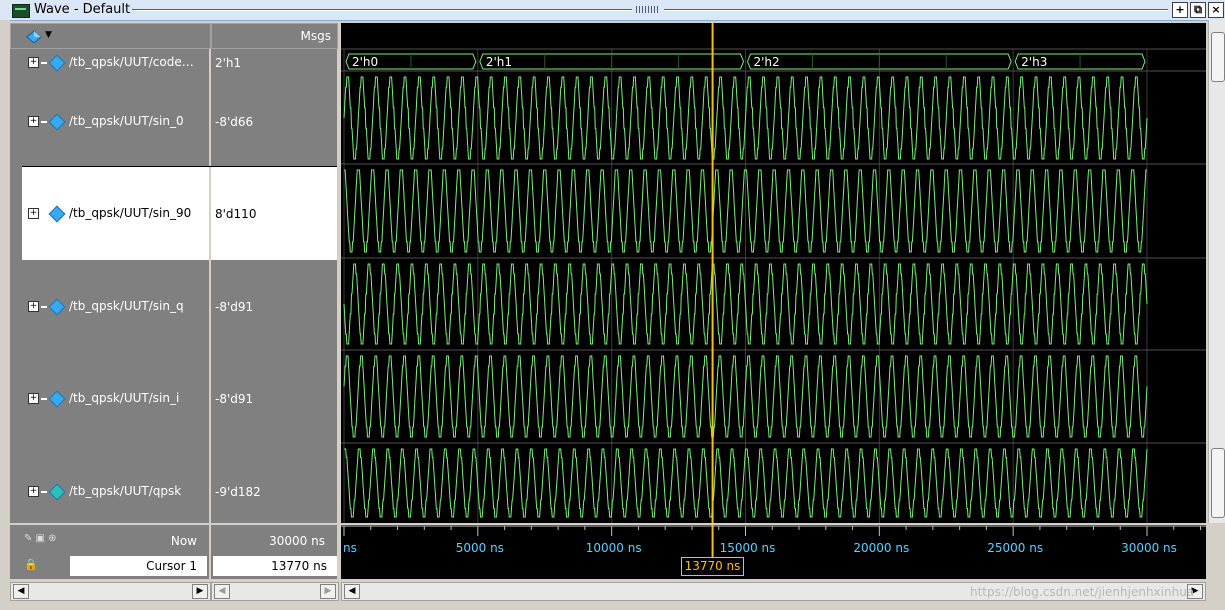 This screenshot has height=610, width=1225. What do you see at coordinates (382, 10) in the screenshot?
I see `title-rule-left` at bounding box center [382, 10].